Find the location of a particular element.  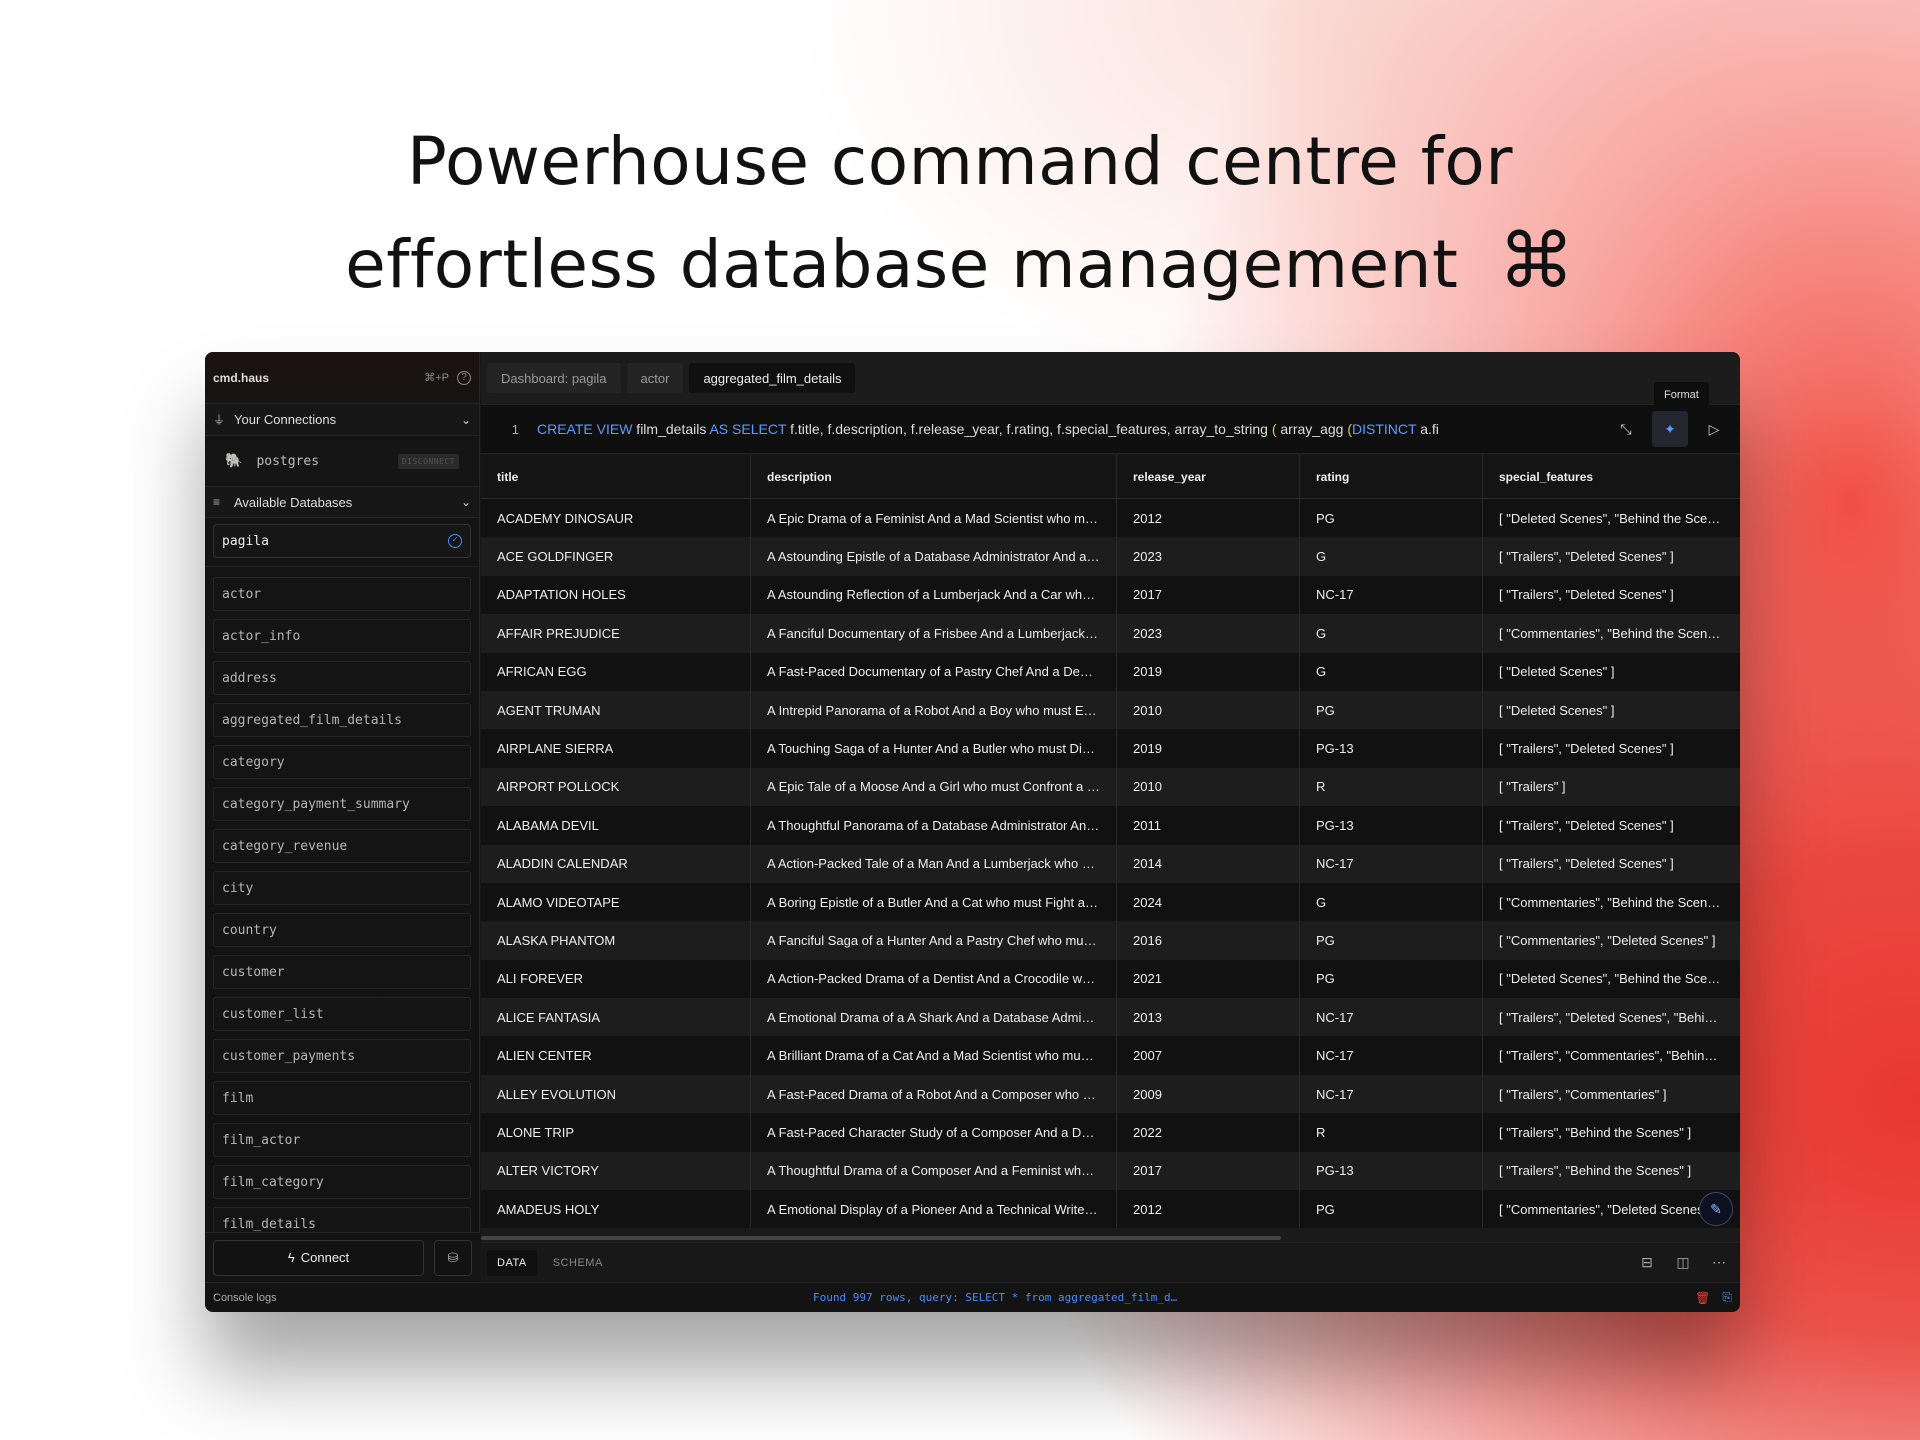

table-item: city is located at coordinates (342, 888).